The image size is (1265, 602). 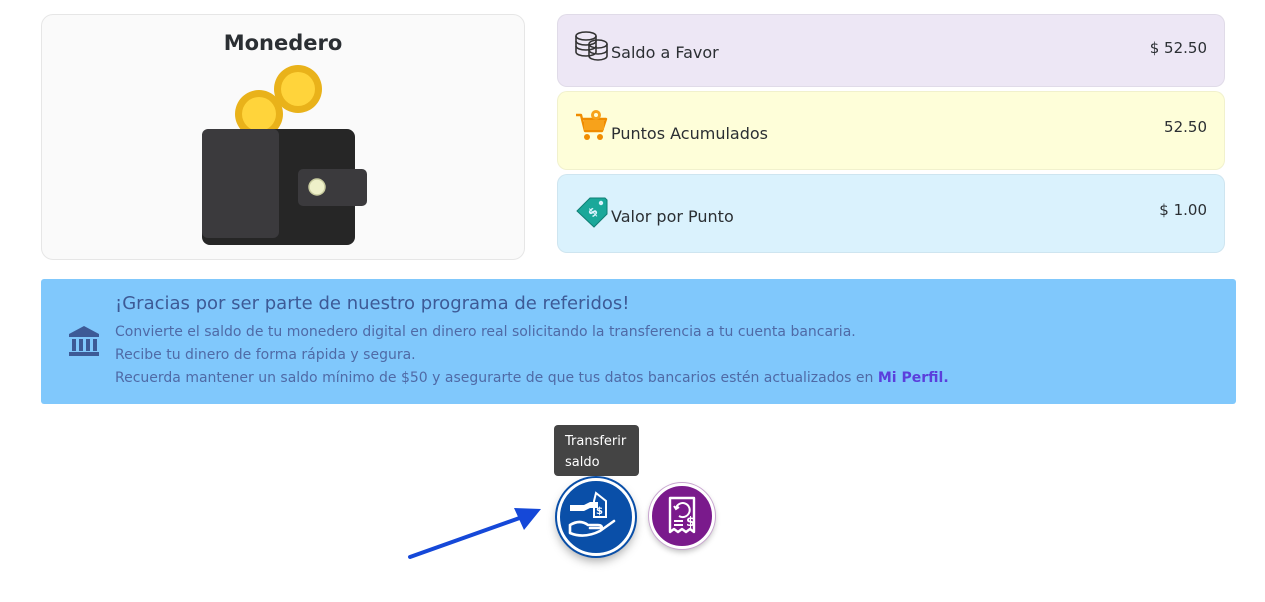 What do you see at coordinates (582, 462) in the screenshot?
I see `tooltip-line: saldo` at bounding box center [582, 462].